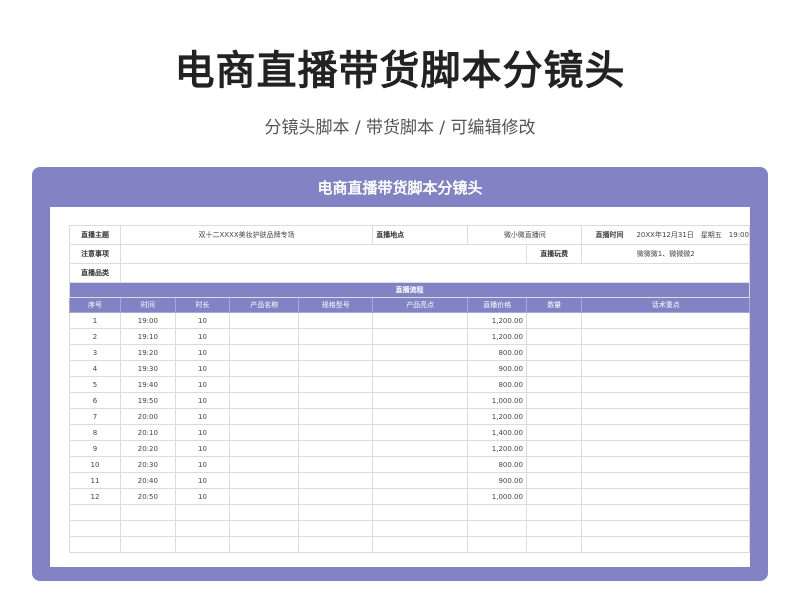  Describe the element at coordinates (147, 496) in the screenshot. I see `table-cell: 20:50` at that location.